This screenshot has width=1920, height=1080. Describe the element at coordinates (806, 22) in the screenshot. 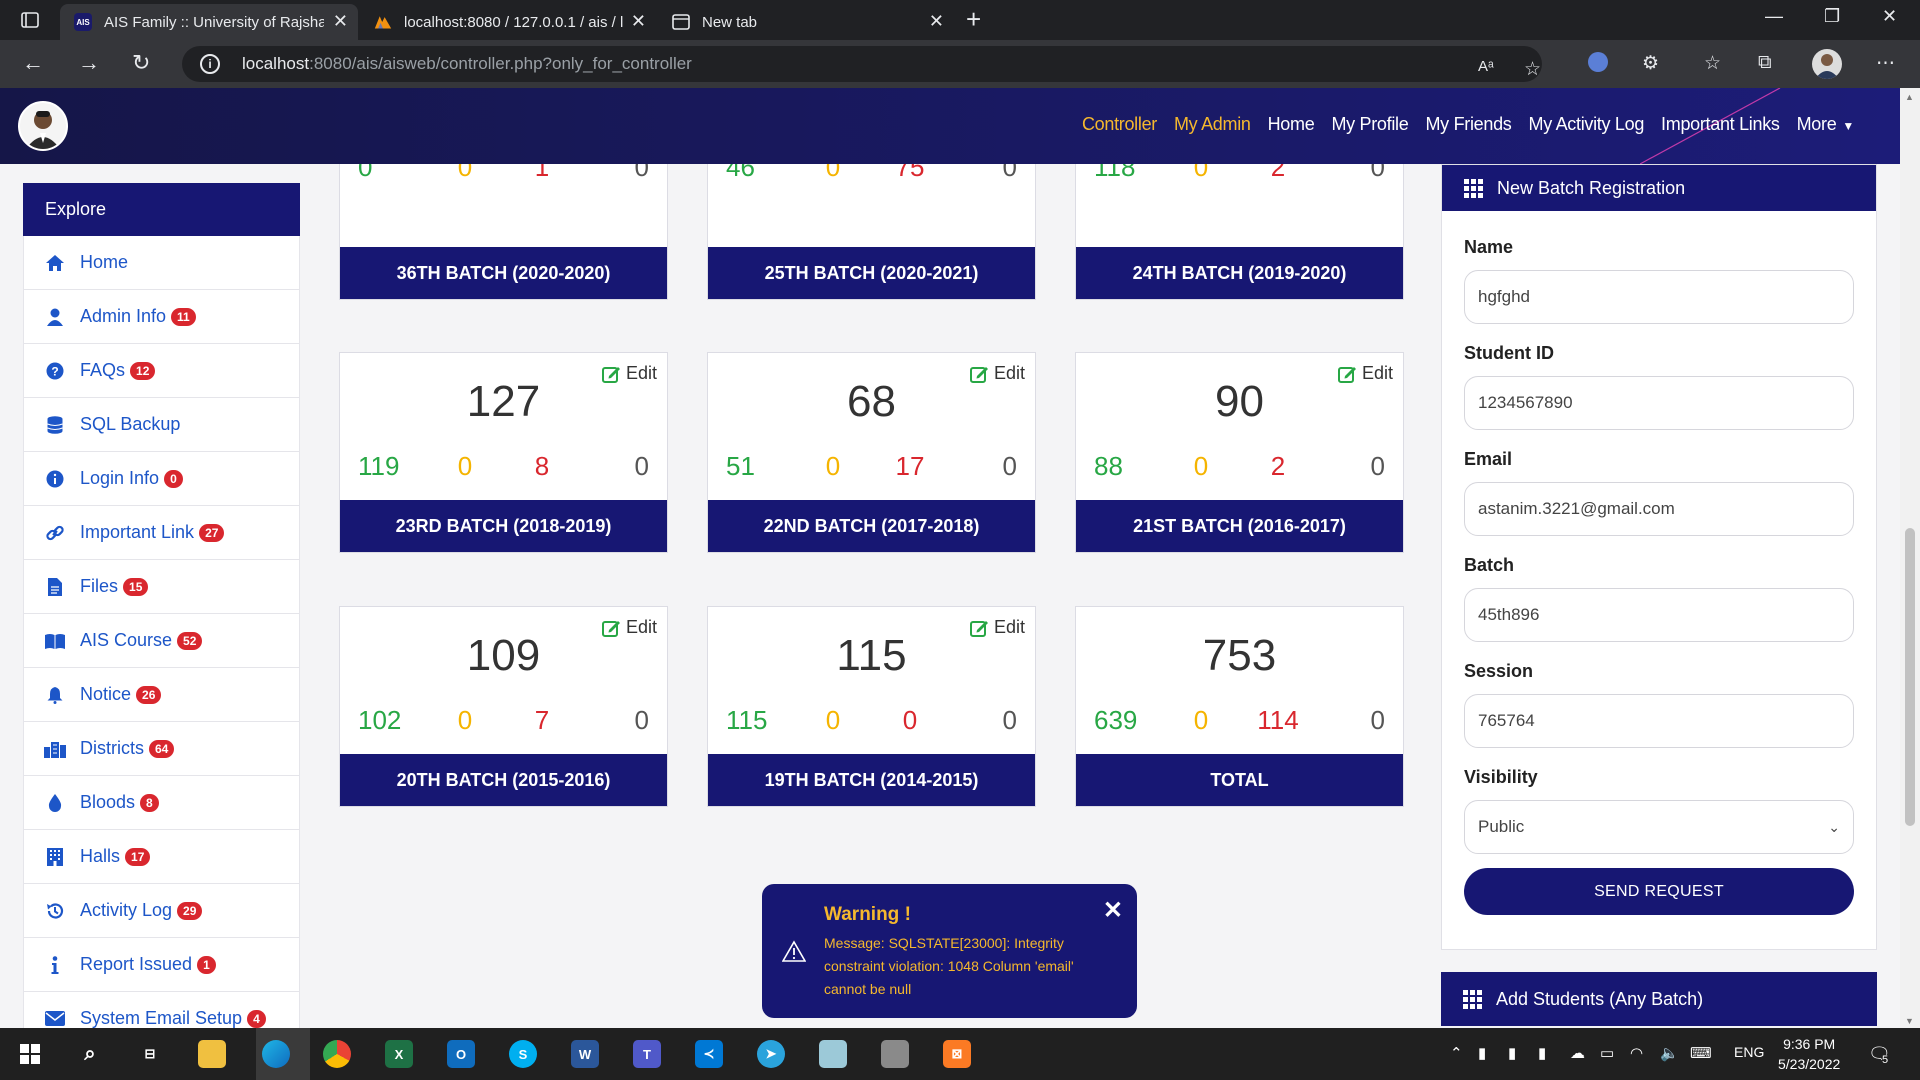

I see `browser-tab-new: New tab ✕` at that location.